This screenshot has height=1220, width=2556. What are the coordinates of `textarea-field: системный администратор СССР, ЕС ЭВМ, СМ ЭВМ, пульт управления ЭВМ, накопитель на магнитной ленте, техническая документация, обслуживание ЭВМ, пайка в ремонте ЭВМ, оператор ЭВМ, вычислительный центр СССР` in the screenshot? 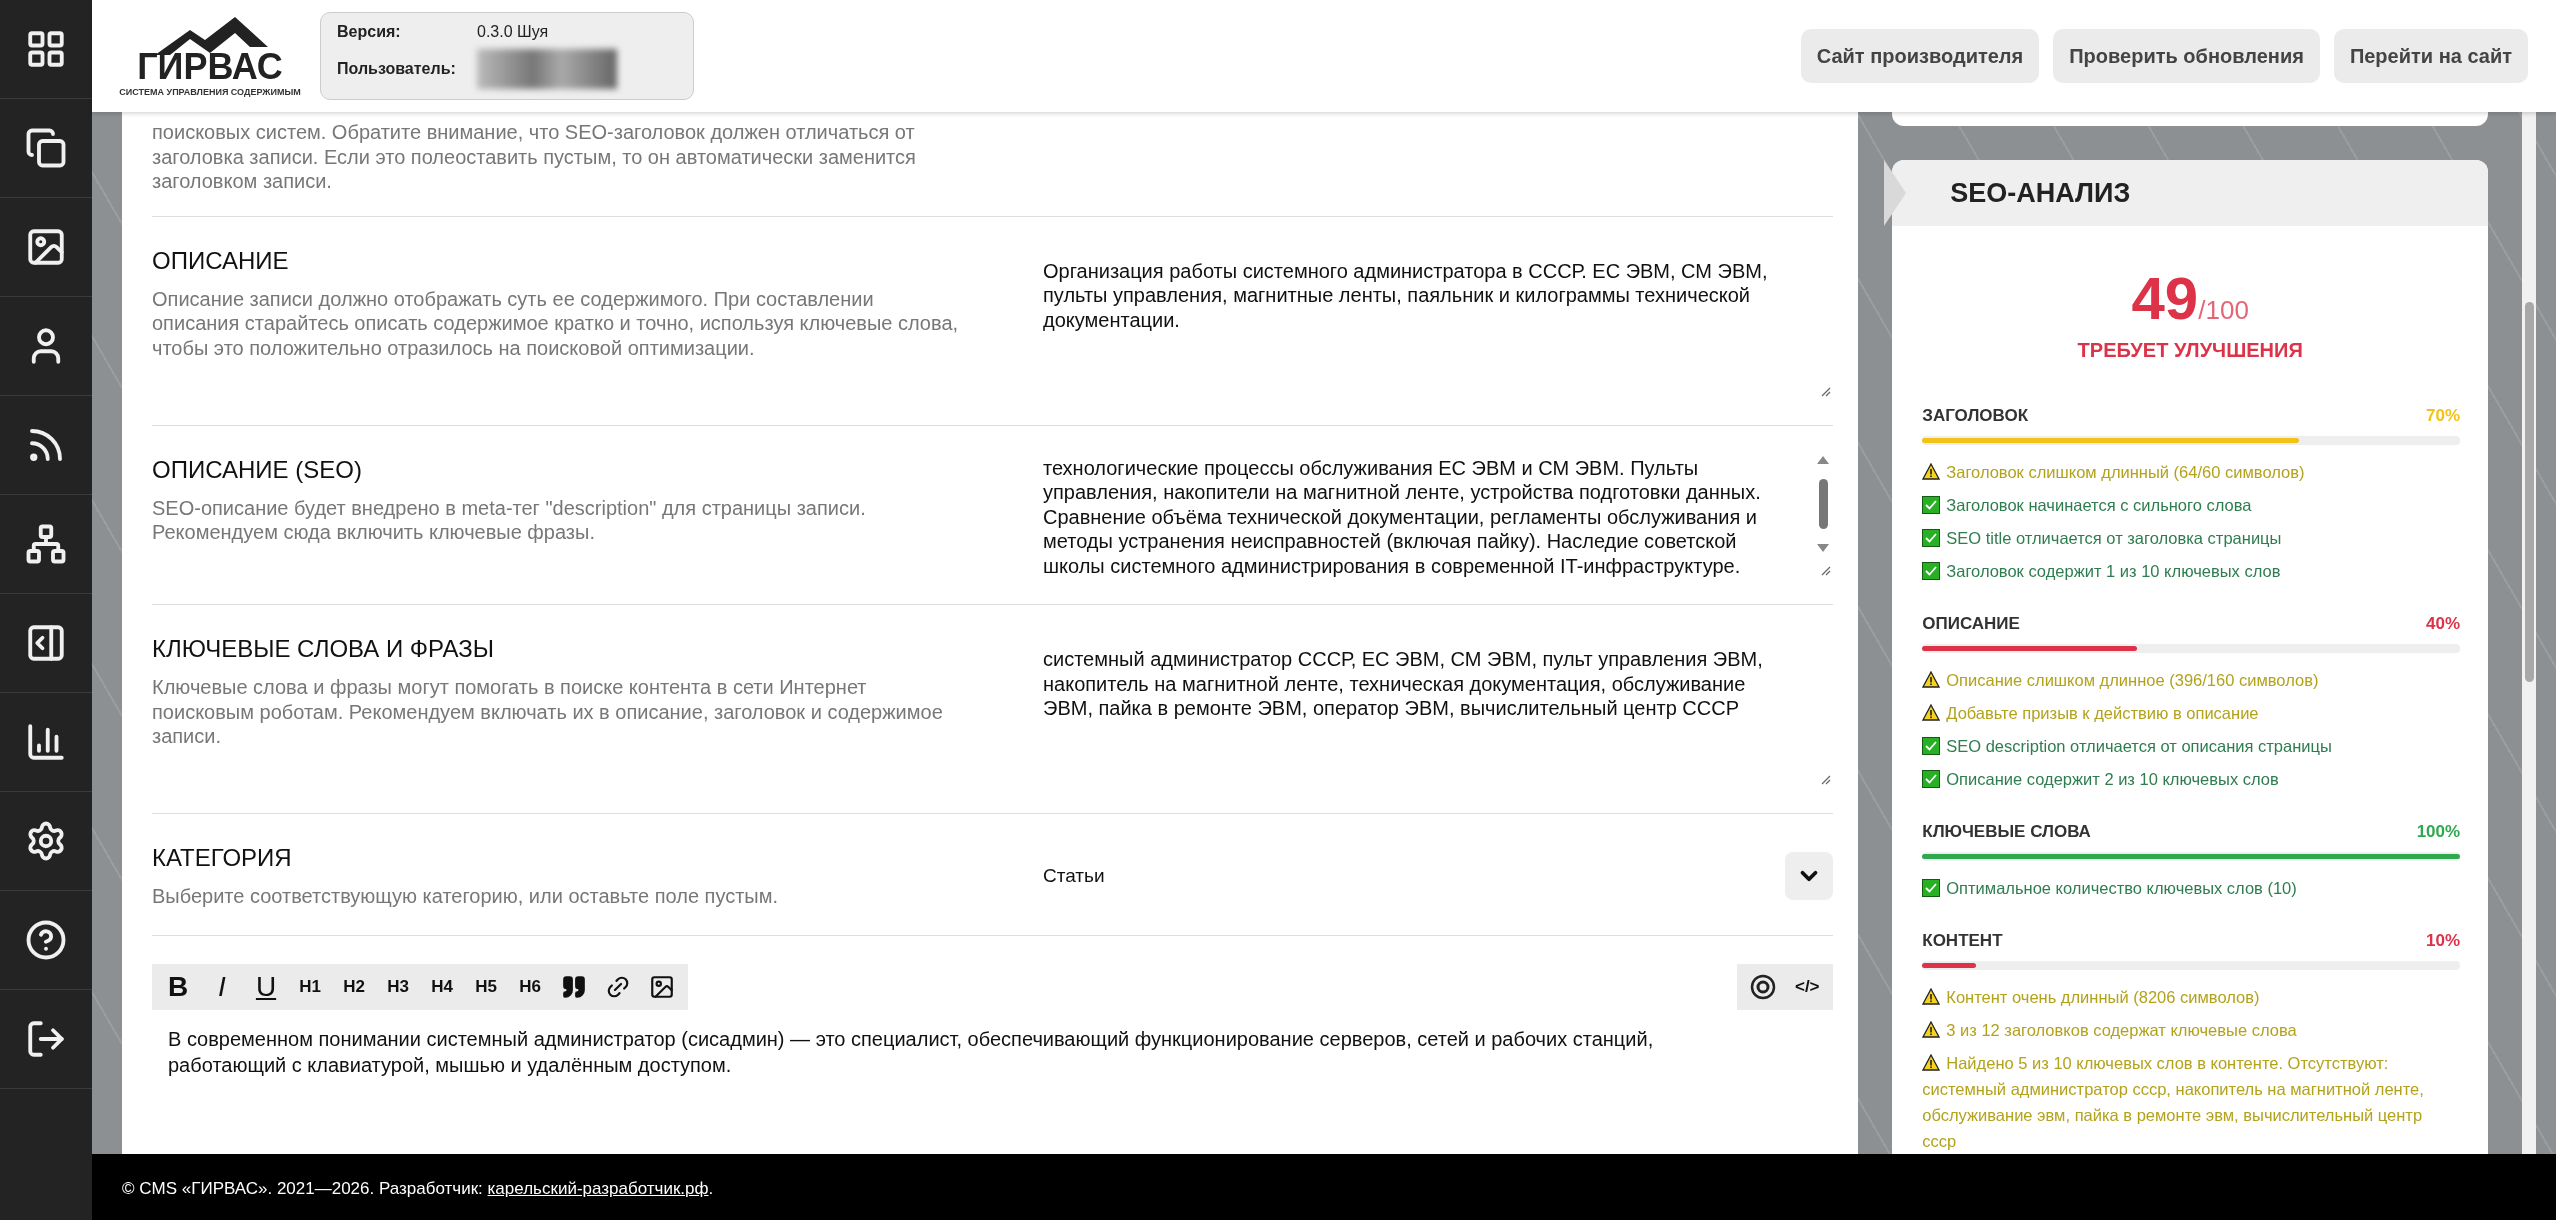 It's located at (1438, 711).